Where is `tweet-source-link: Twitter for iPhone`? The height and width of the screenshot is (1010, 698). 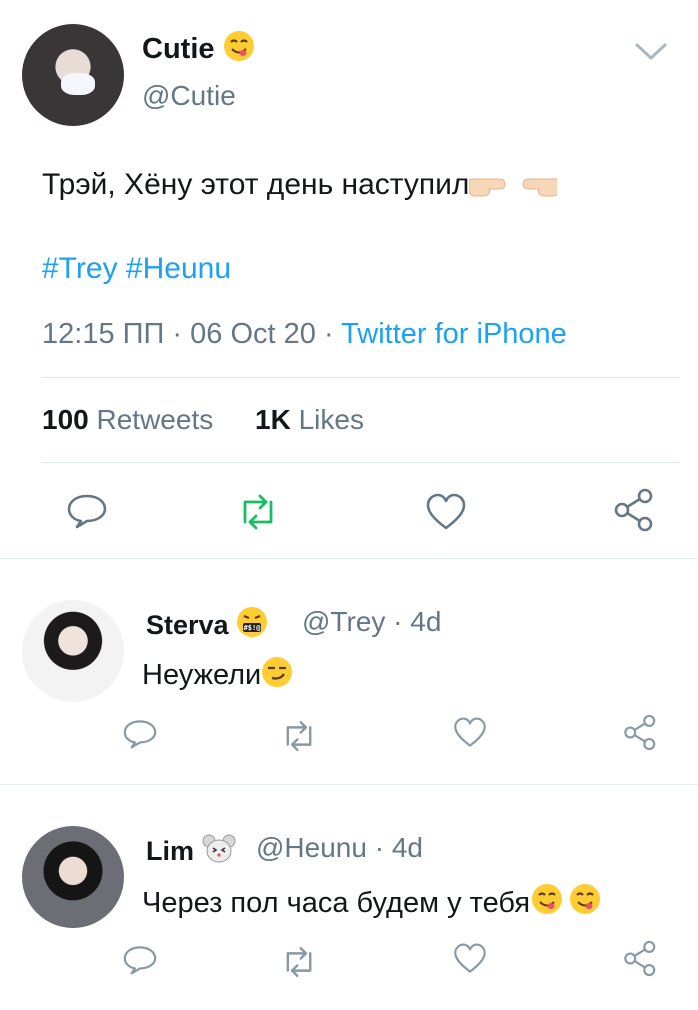
tweet-source-link: Twitter for iPhone is located at coordinates (454, 334).